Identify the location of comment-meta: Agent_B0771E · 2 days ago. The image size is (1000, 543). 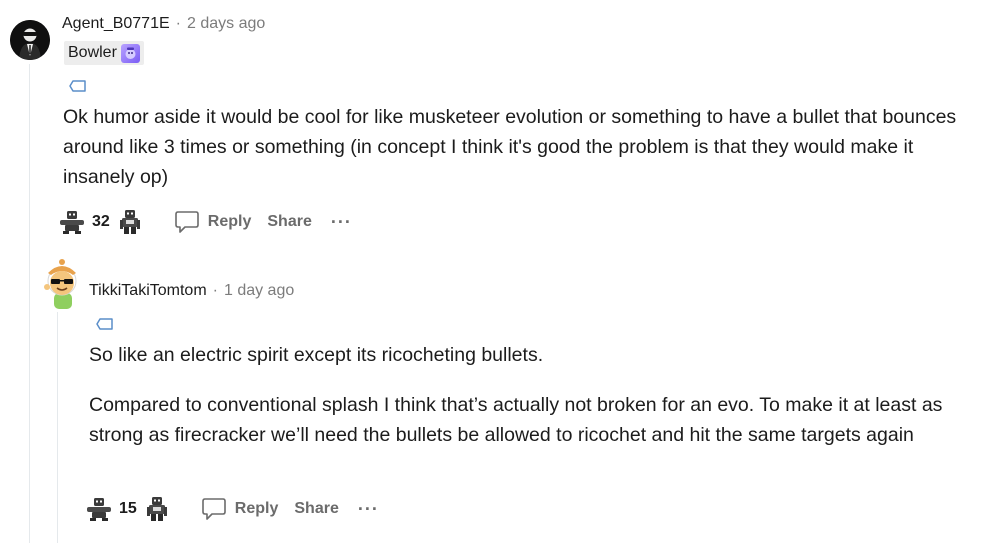
(163, 24).